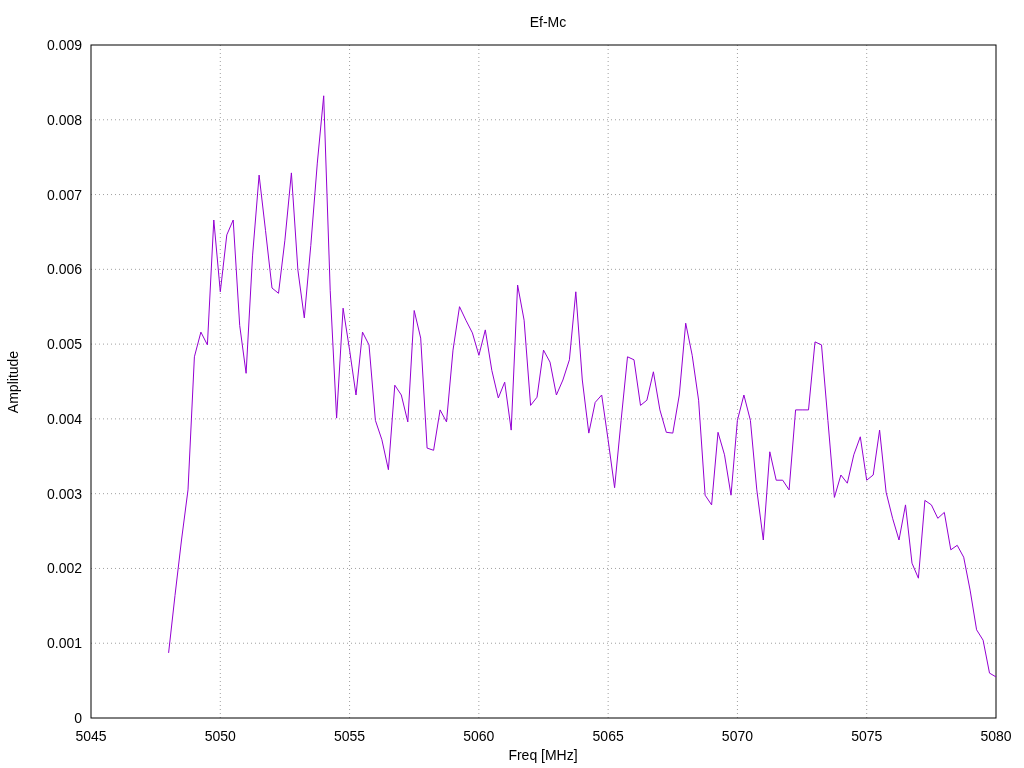 Image resolution: width=1024 pixels, height=768 pixels. Describe the element at coordinates (13, 382) in the screenshot. I see `y-axis-label: Amplitude` at that location.